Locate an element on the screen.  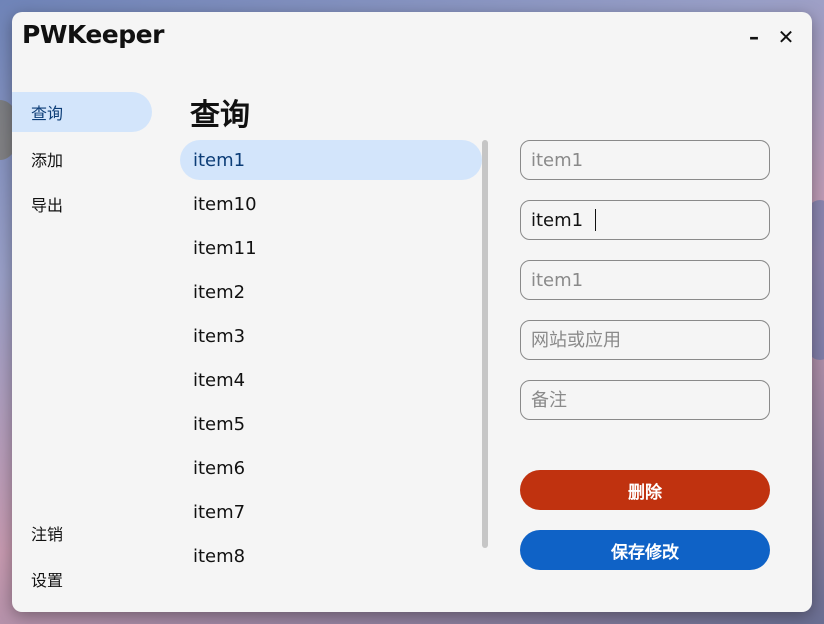
list-item: item7 is located at coordinates (331, 512).